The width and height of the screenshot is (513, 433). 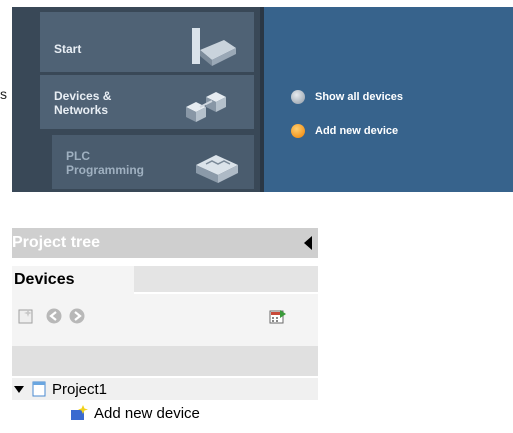 I want to click on add-new-device-label: Add new device, so click(x=357, y=131).